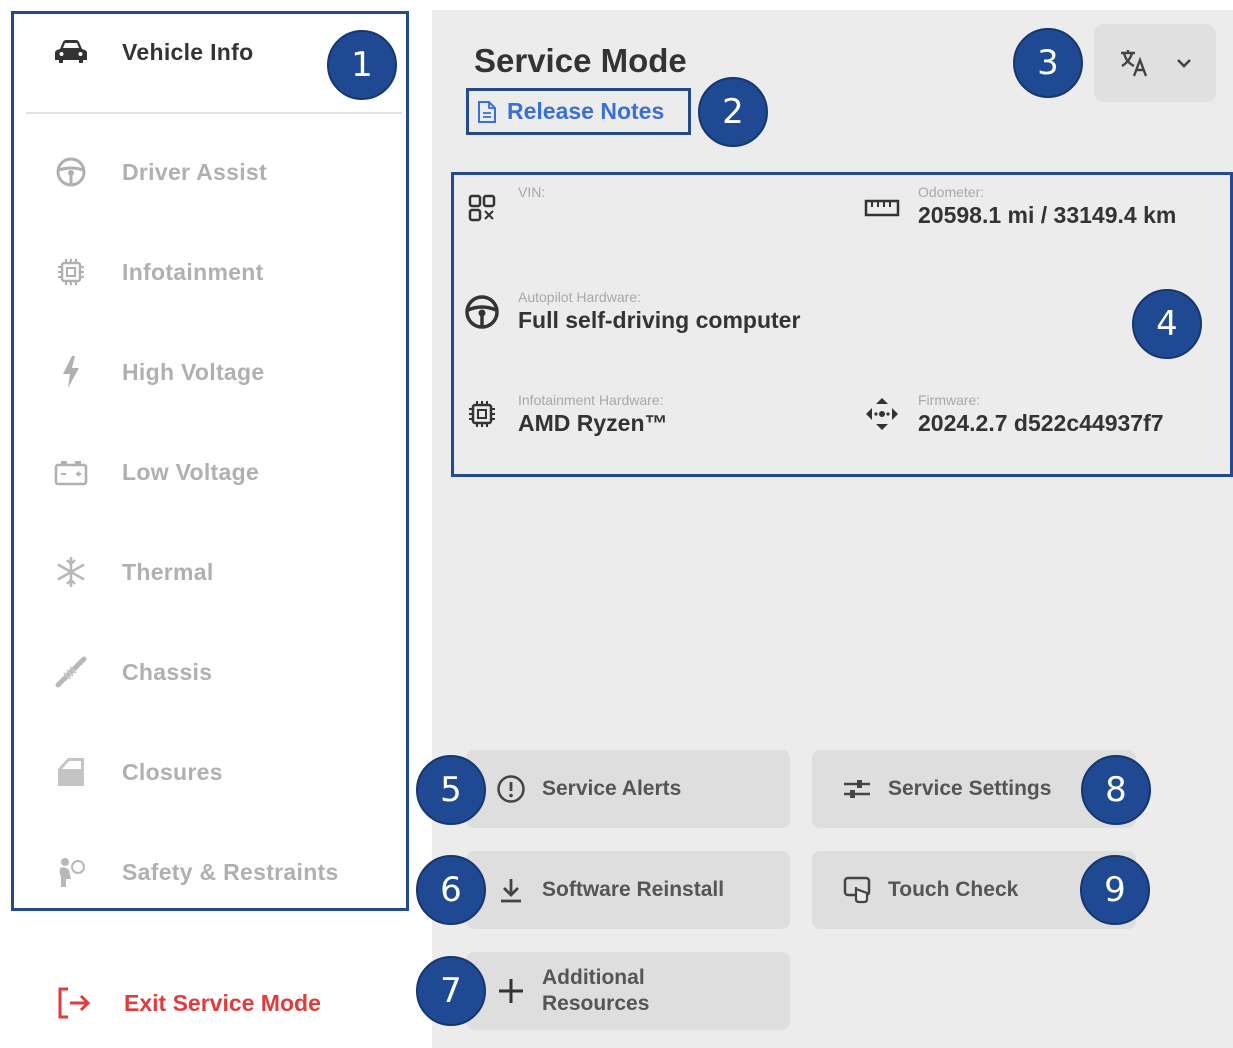 The image size is (1233, 1048). I want to click on infotainment-hardware-field: Infotainment Hardware: AMD Ryzen™, so click(566, 414).